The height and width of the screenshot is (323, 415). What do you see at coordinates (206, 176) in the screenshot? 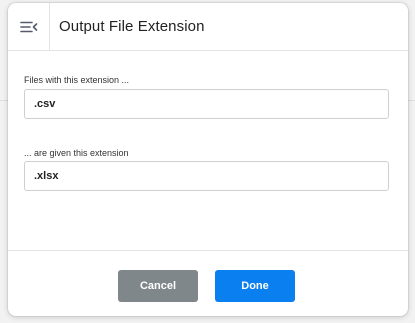
I see `target-extension-input` at bounding box center [206, 176].